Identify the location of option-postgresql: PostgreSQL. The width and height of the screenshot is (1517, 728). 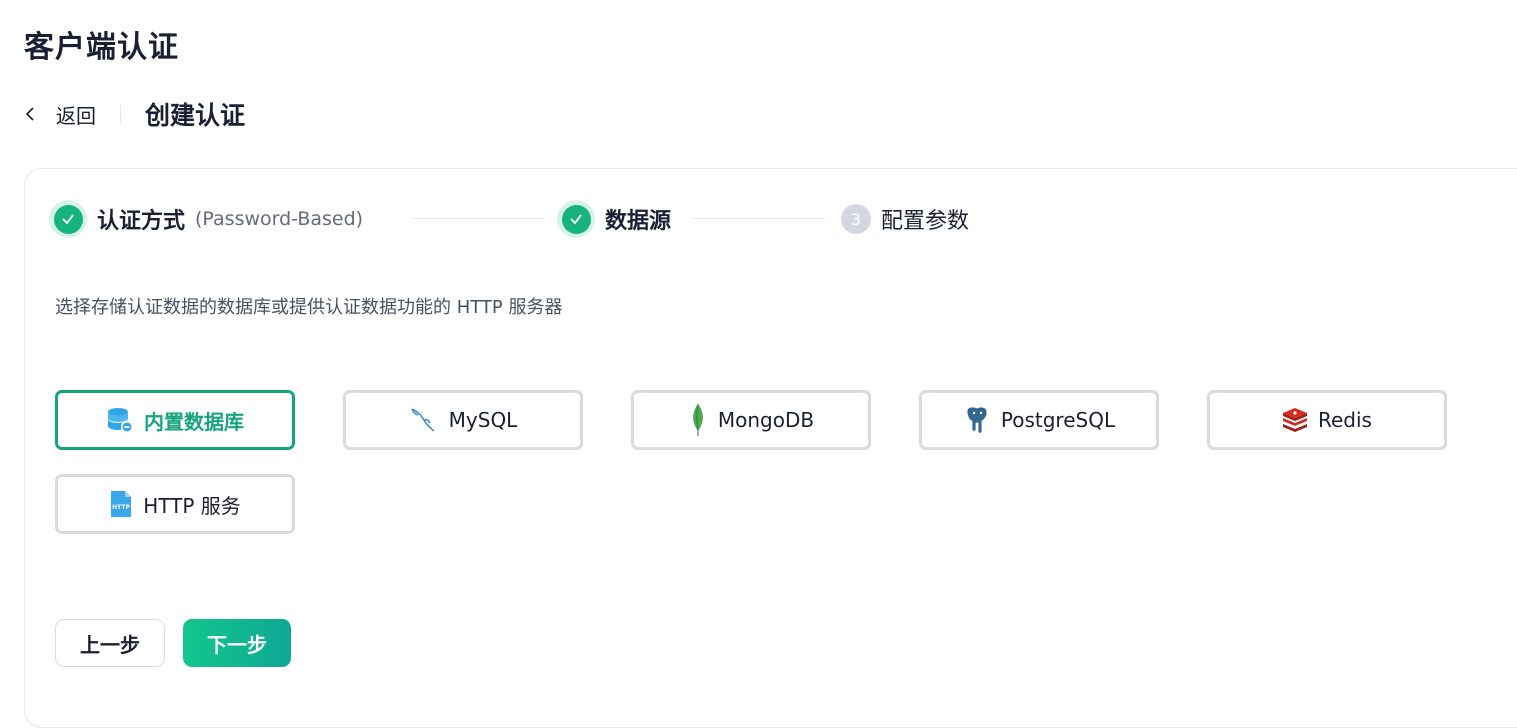
(1039, 420).